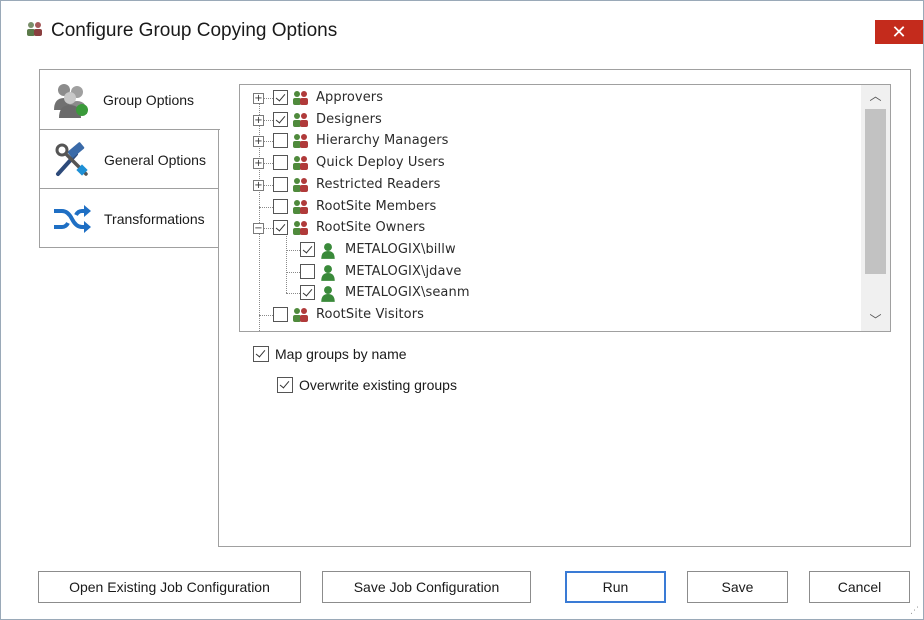 This screenshot has width=924, height=620. What do you see at coordinates (71, 101) in the screenshot?
I see `users-group-icon` at bounding box center [71, 101].